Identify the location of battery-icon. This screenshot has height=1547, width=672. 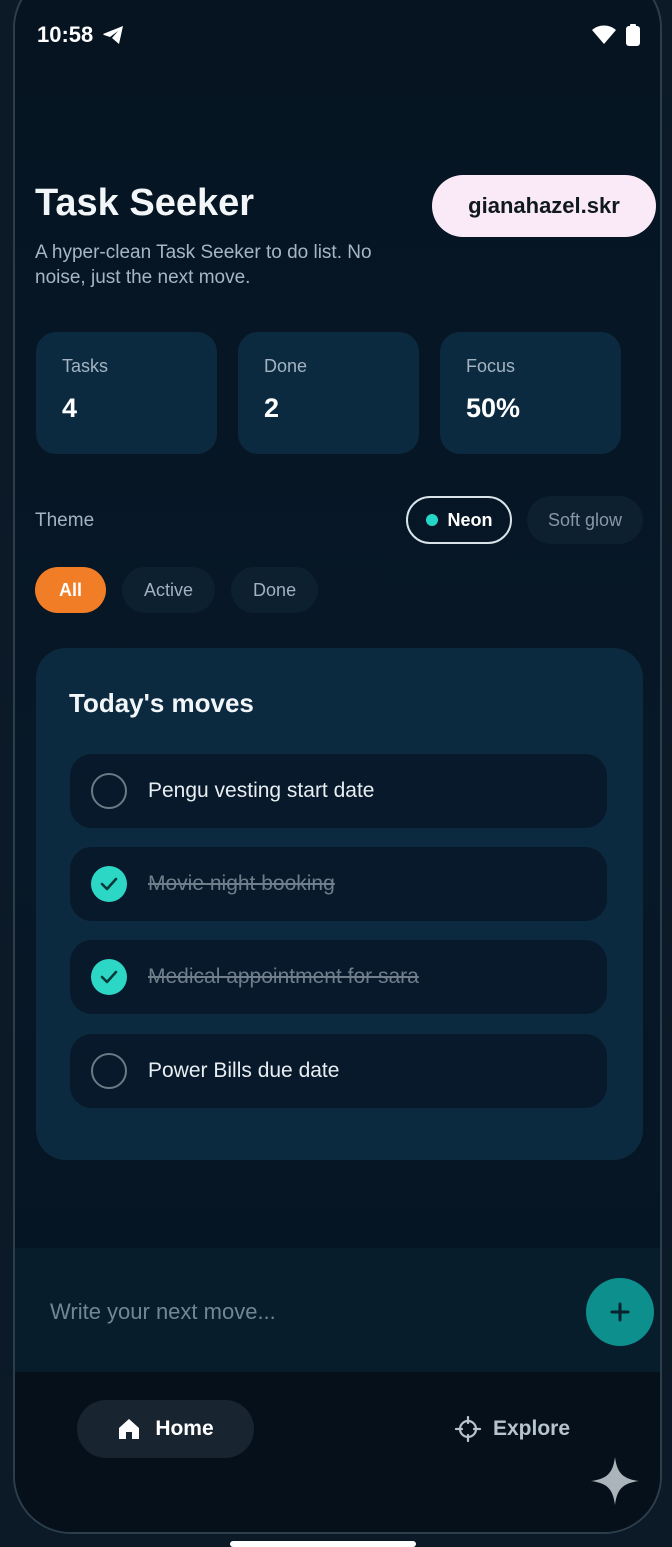
(633, 35).